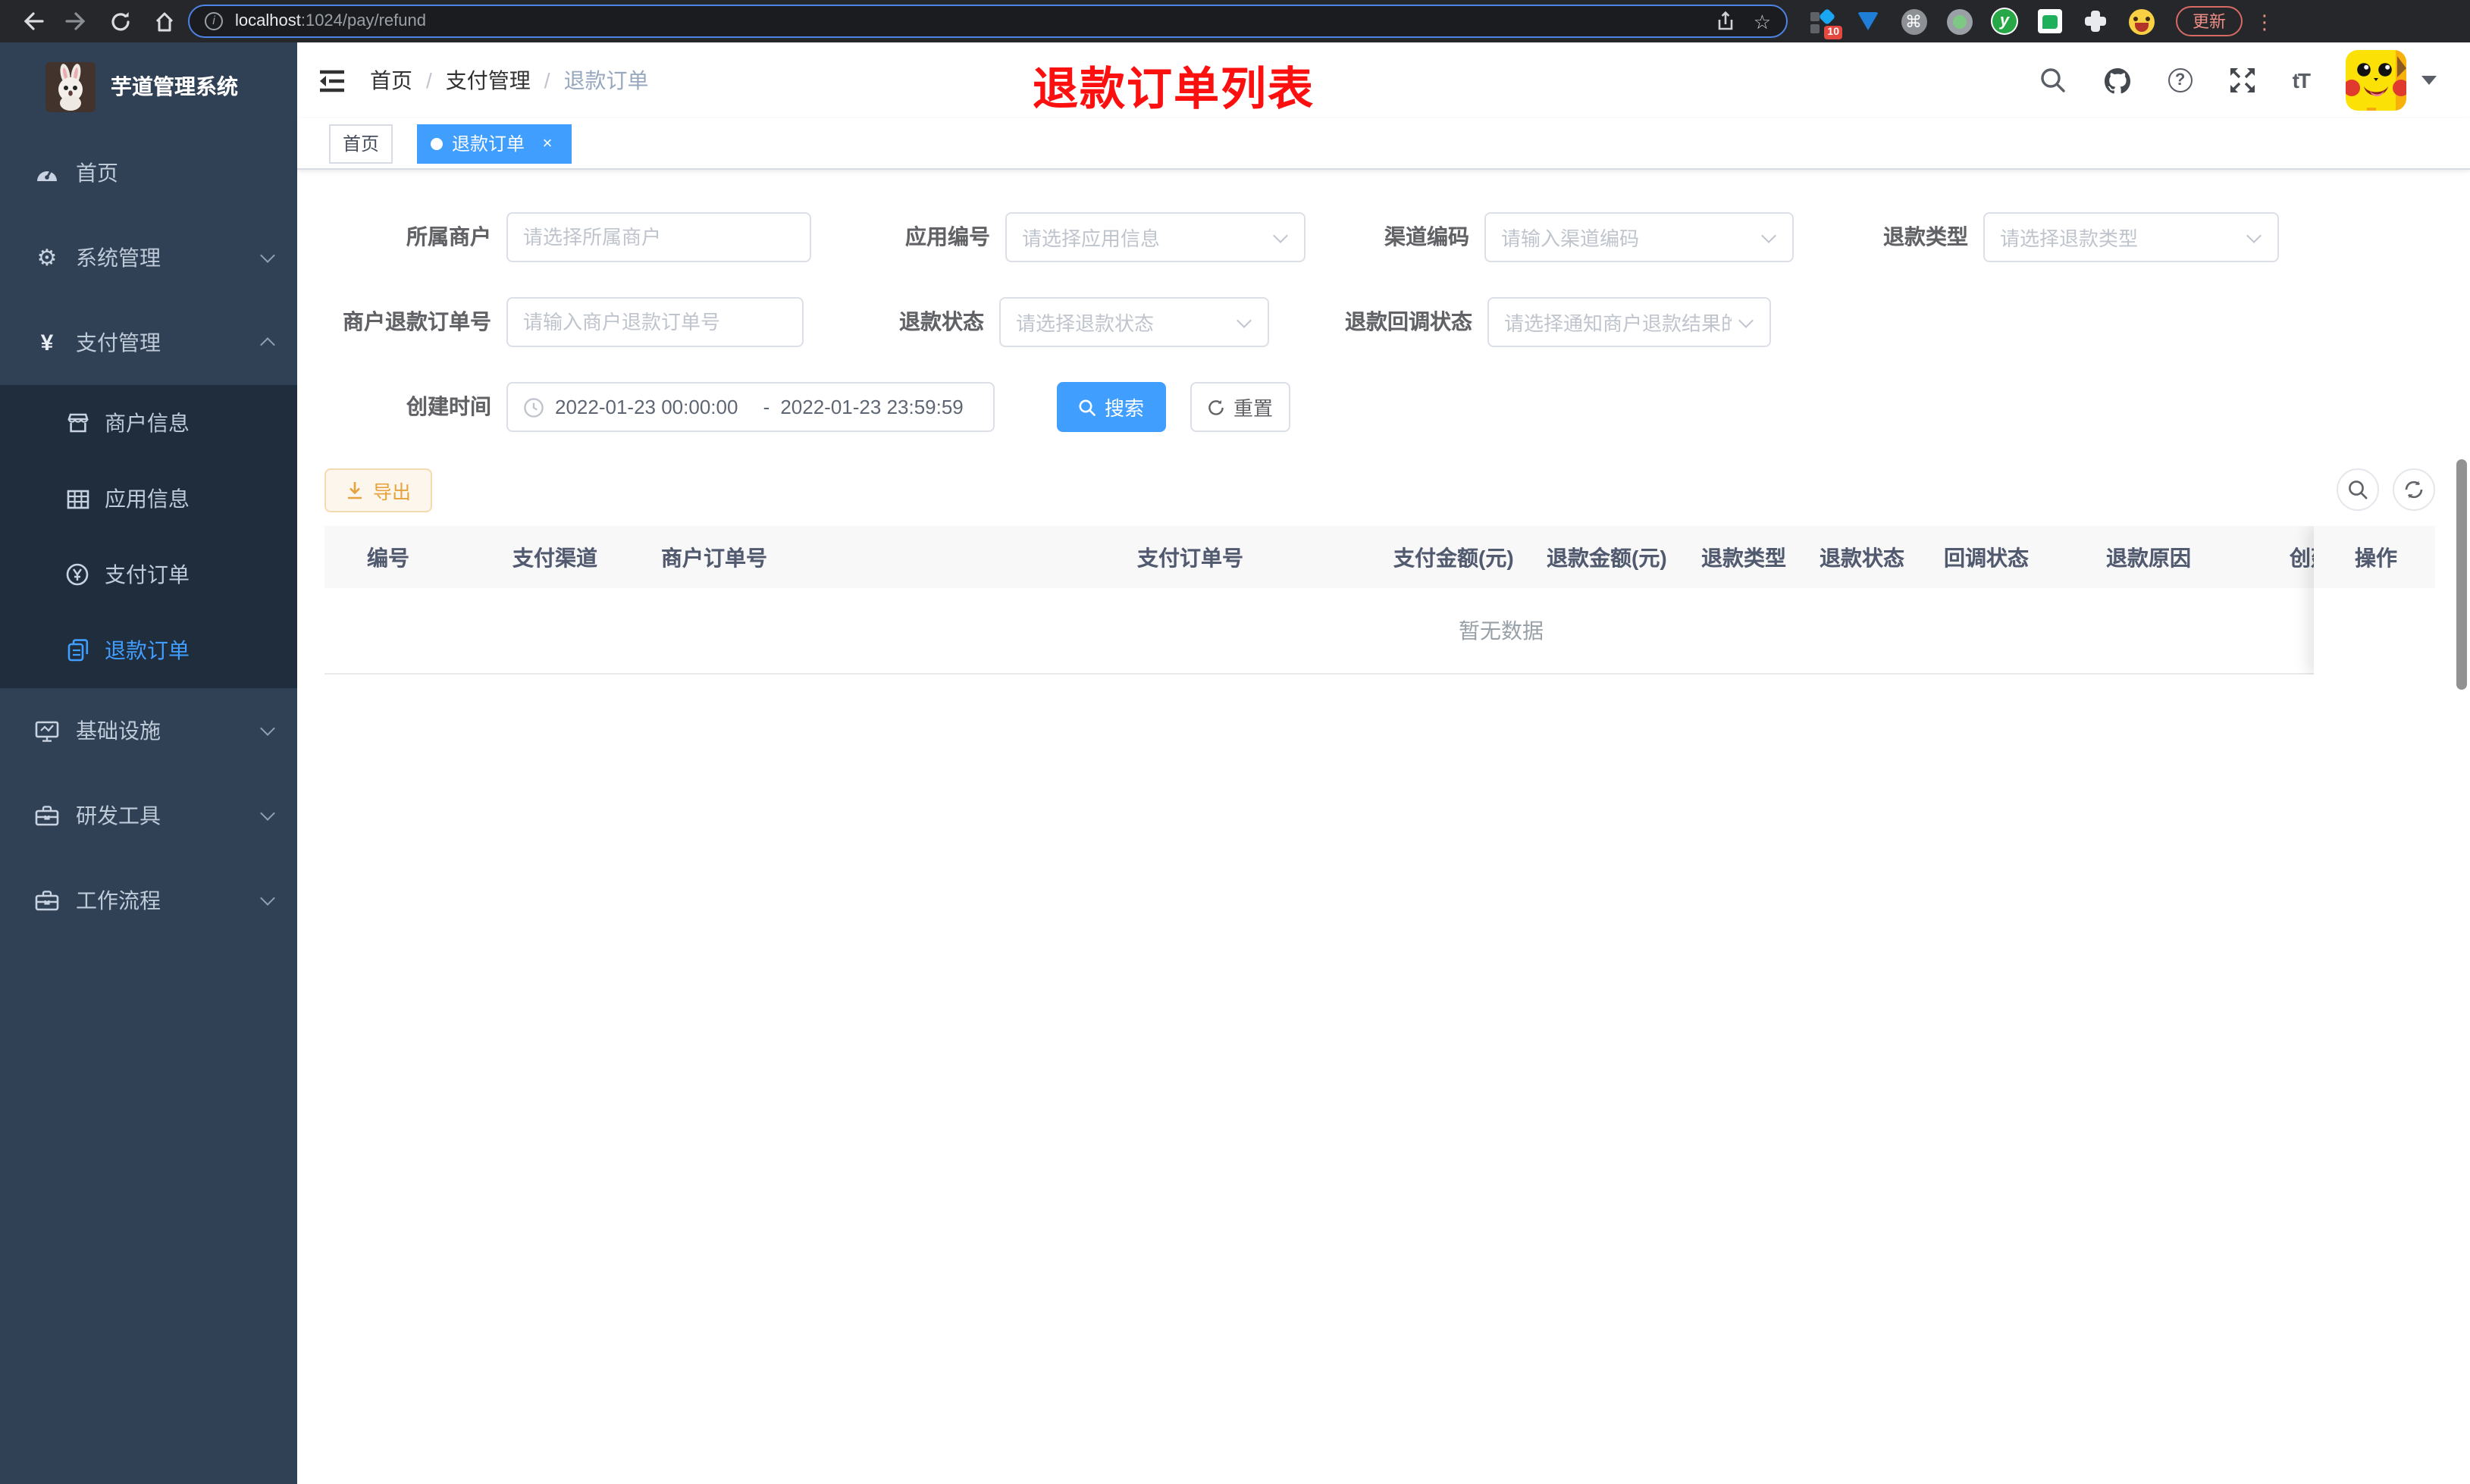 The image size is (2470, 1484). Describe the element at coordinates (77, 423) in the screenshot. I see `storefront-icon` at that location.